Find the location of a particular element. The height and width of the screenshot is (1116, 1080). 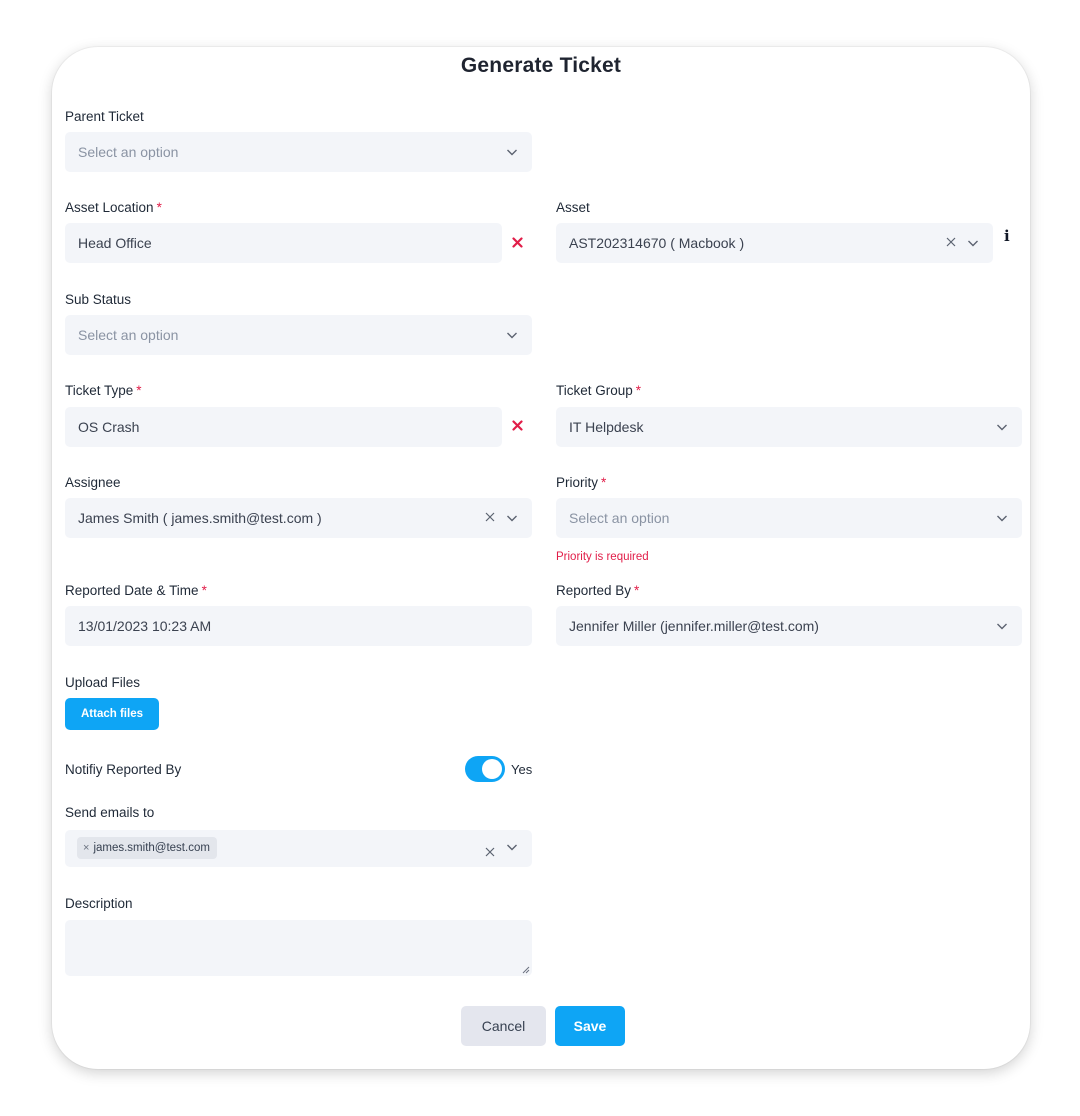

sub-status-label-text: Sub Status is located at coordinates (98, 299).